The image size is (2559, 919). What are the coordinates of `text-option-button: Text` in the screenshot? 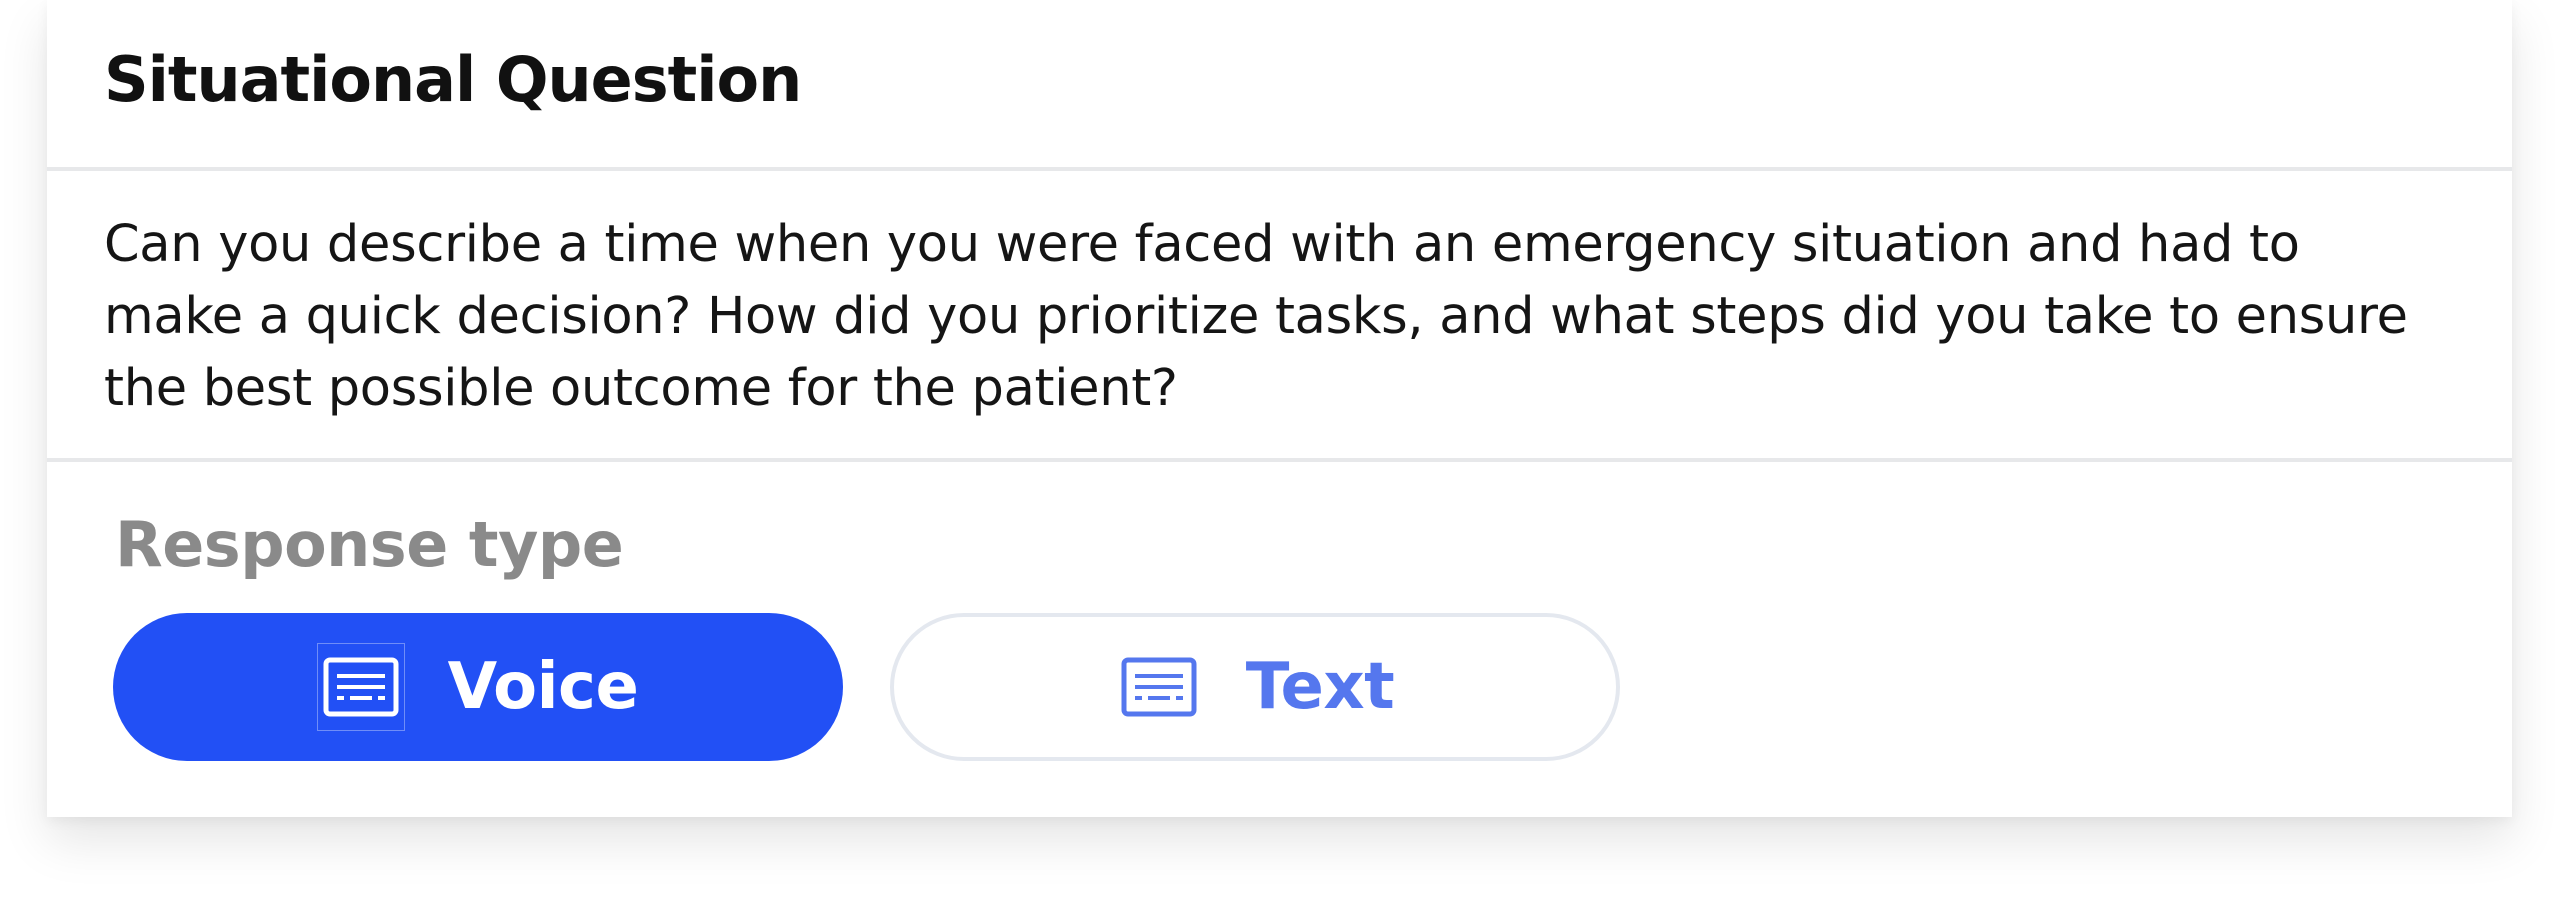 It's located at (1255, 687).